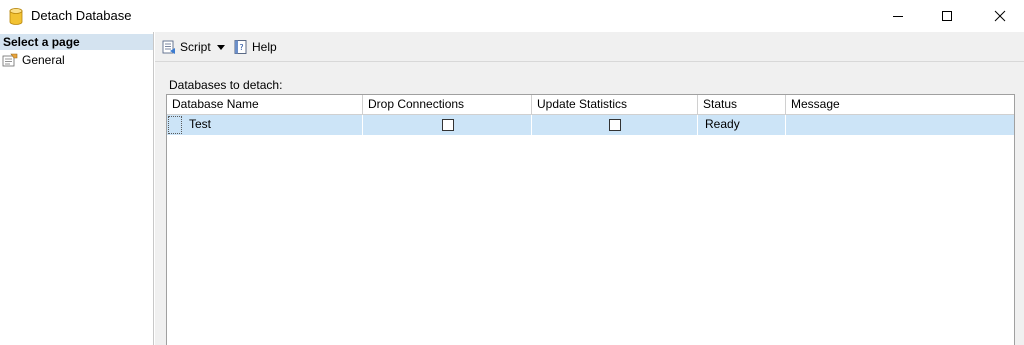 This screenshot has height=345, width=1024. What do you see at coordinates (195, 47) in the screenshot?
I see `script-label: Script` at bounding box center [195, 47].